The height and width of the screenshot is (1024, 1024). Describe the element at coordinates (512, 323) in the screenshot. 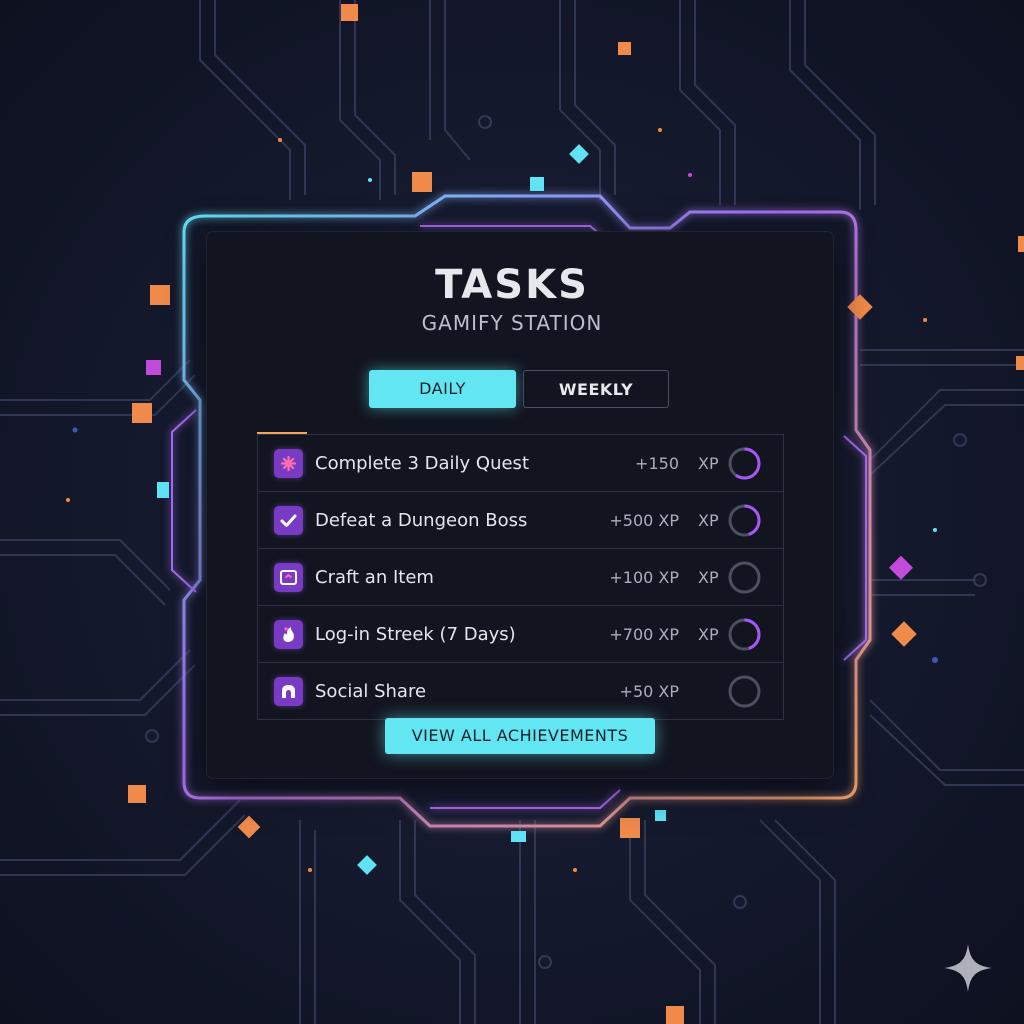

I see `page-subtitle: GAMIFY STATION` at that location.